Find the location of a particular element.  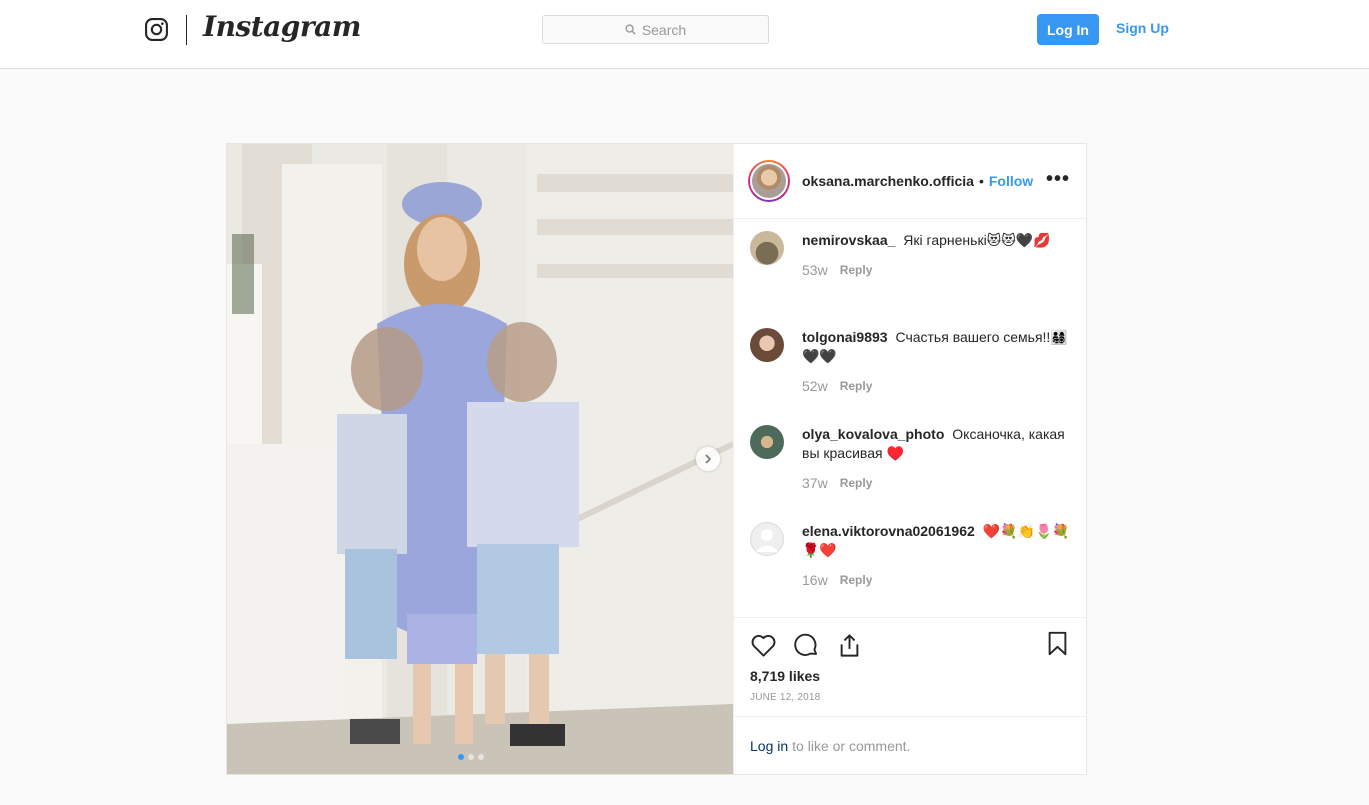

comment-meta: 53w Reply is located at coordinates (936, 270).